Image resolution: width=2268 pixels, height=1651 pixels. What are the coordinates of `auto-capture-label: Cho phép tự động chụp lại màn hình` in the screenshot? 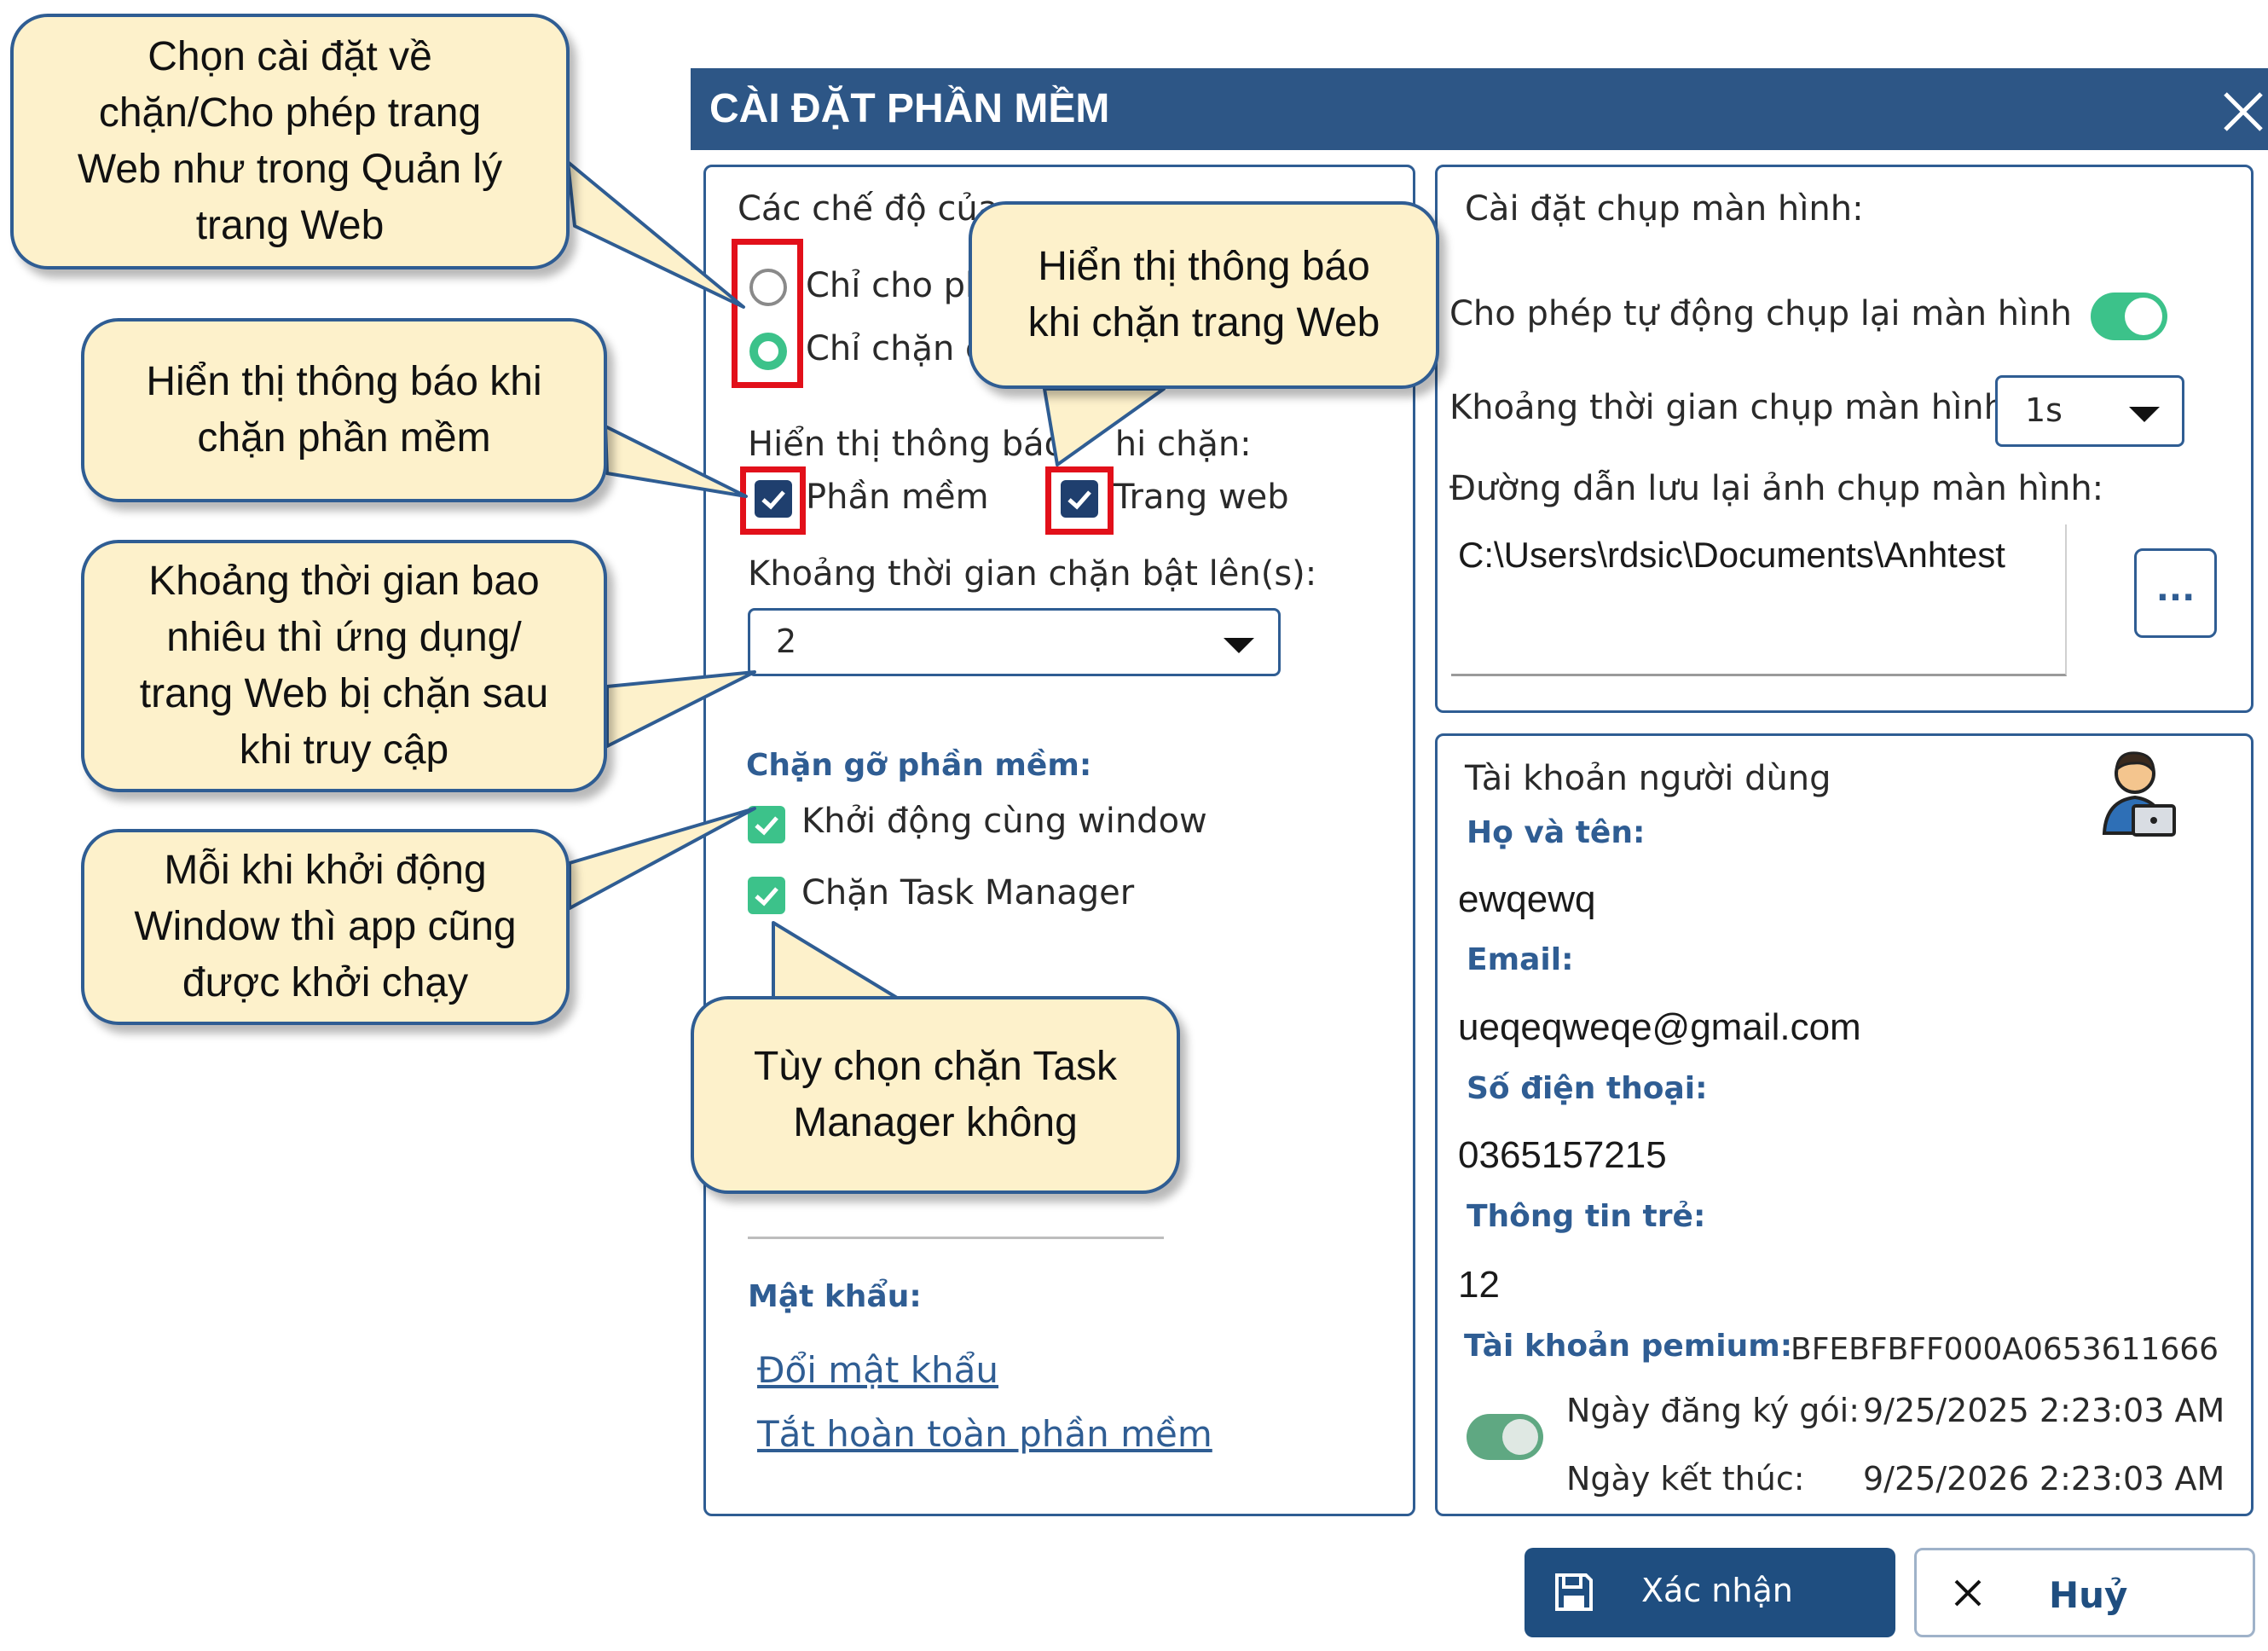 It's located at (1760, 313).